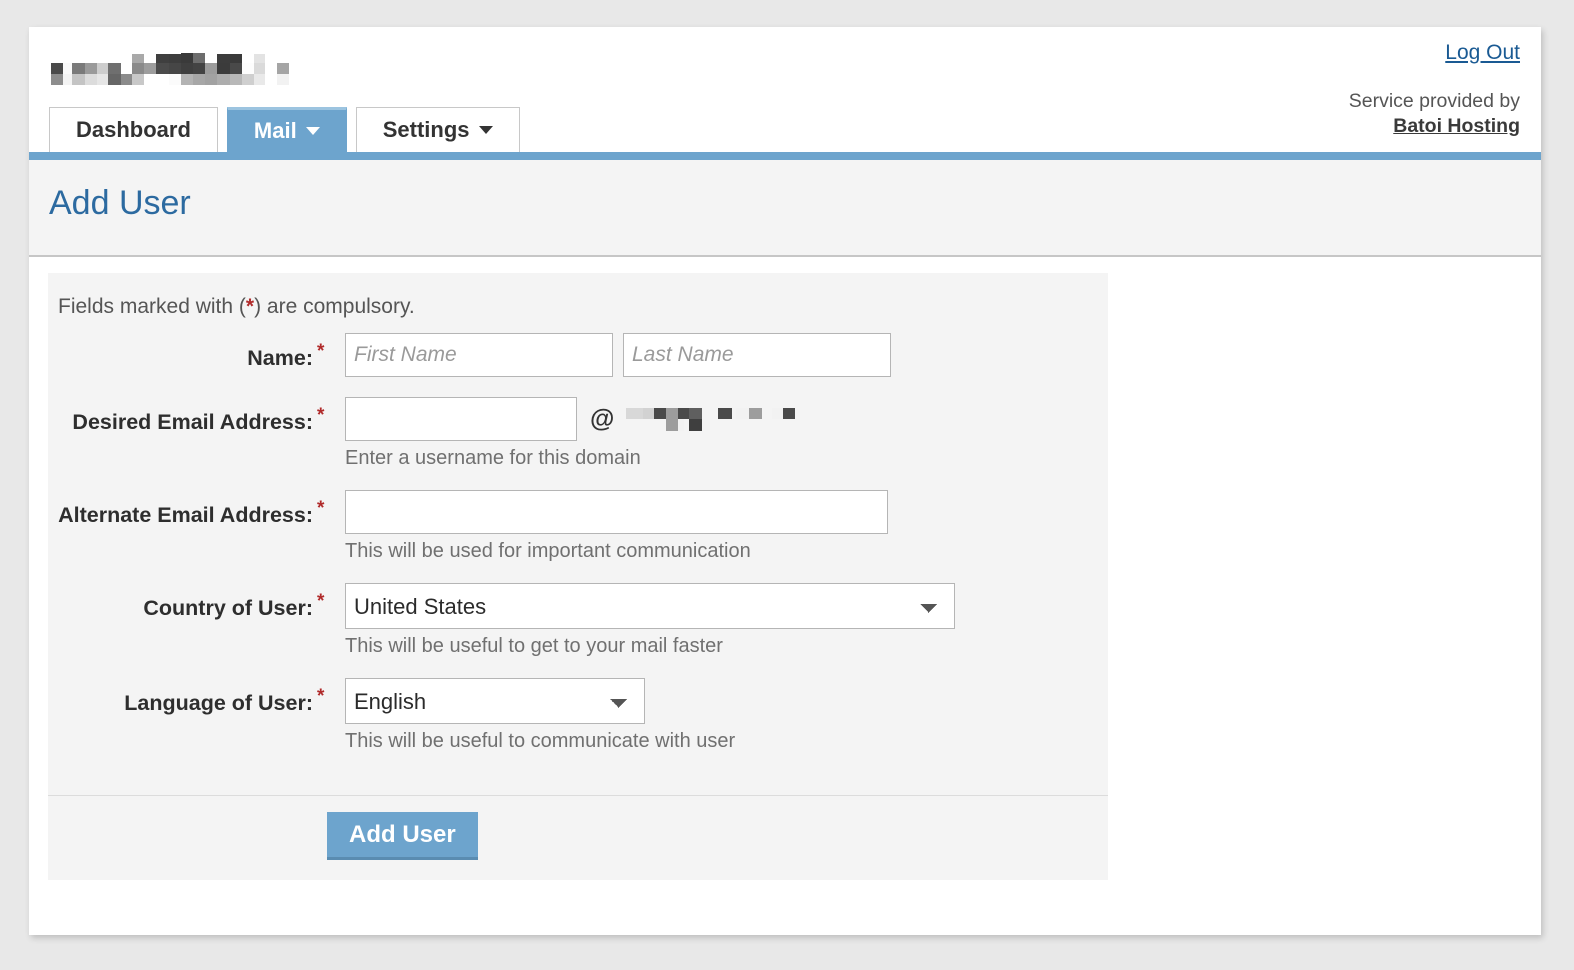 This screenshot has width=1574, height=970. Describe the element at coordinates (479, 355) in the screenshot. I see `first-name-input` at that location.